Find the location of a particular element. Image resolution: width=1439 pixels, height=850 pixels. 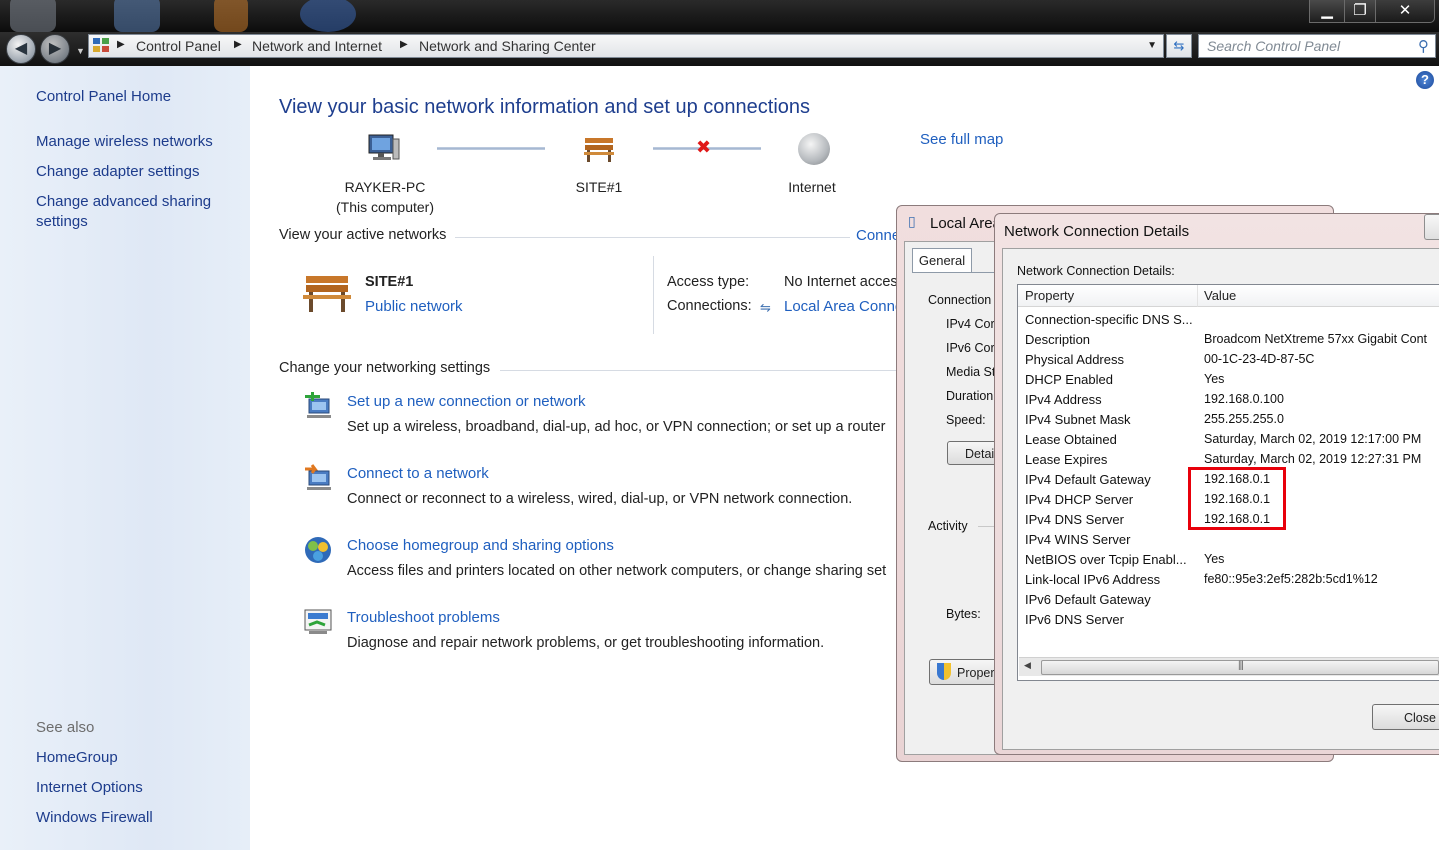

property-cell: IPv4 Subnet Mask is located at coordinates (1078, 419).